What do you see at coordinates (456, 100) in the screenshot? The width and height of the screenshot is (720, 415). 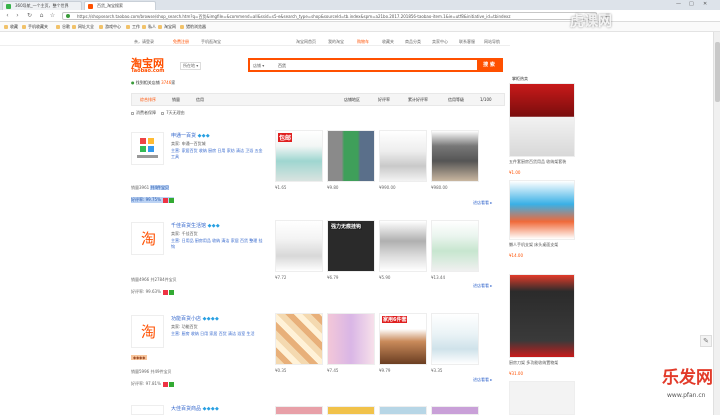 I see `filter-credit: 信用等级` at bounding box center [456, 100].